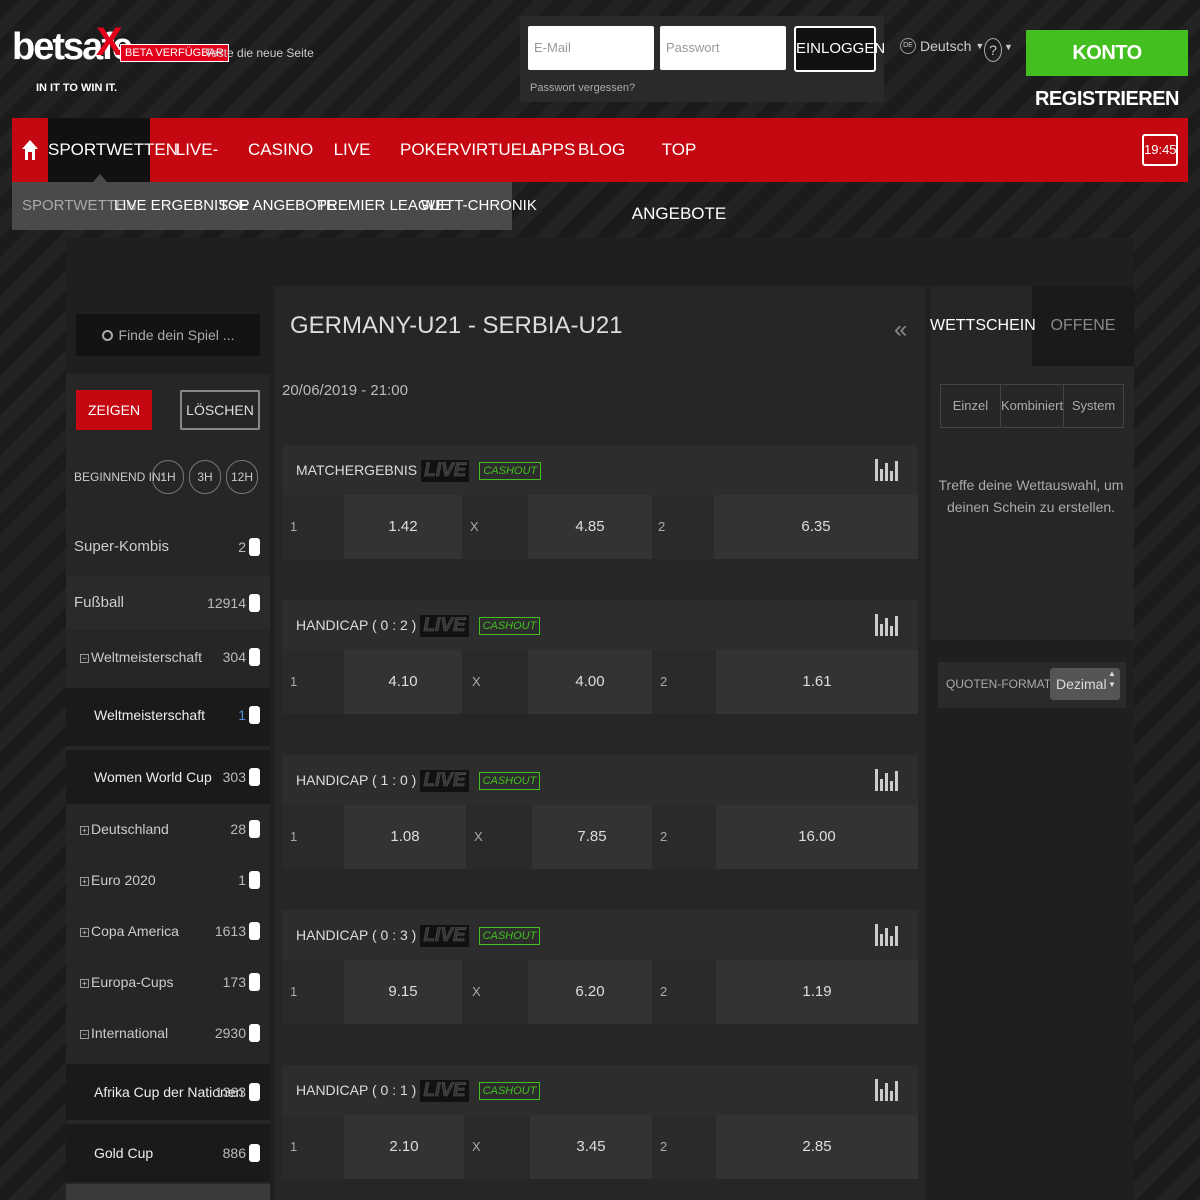 The image size is (1200, 1200). What do you see at coordinates (1083, 350) in the screenshot?
I see `tab-offene-wetten: OFFENE WETTEN` at bounding box center [1083, 350].